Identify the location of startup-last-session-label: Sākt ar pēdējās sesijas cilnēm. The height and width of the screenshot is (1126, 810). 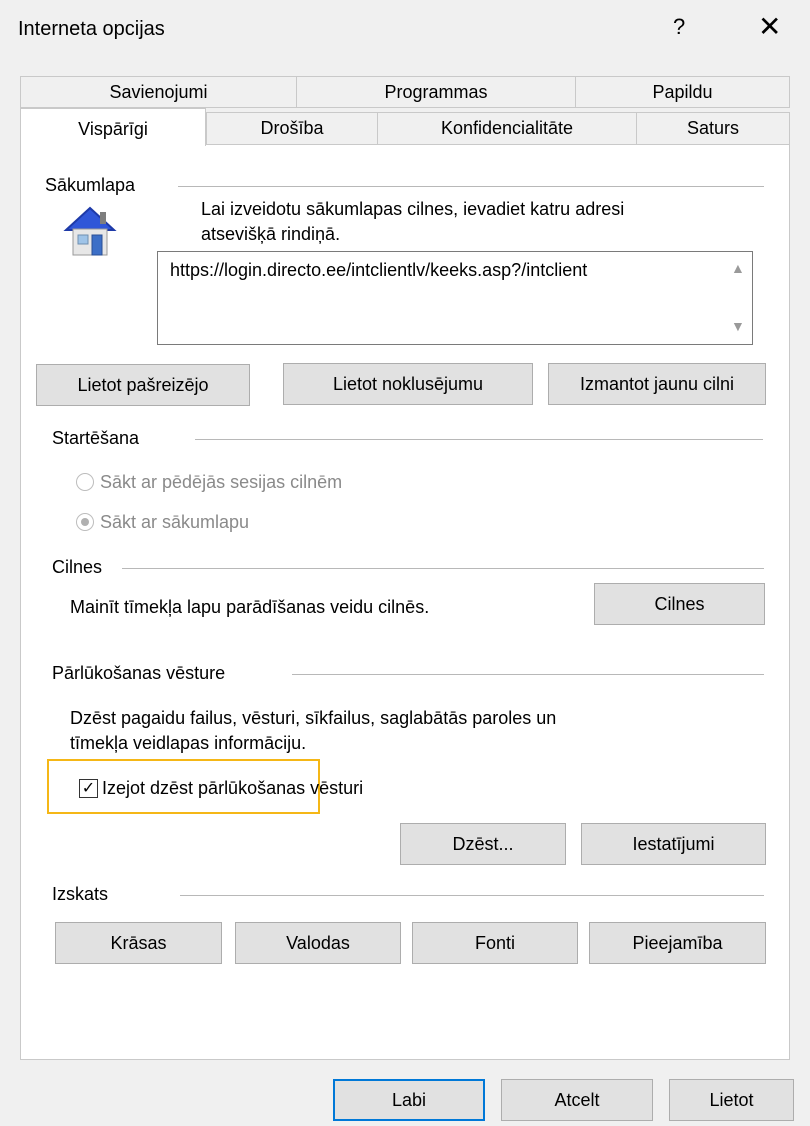
(221, 482).